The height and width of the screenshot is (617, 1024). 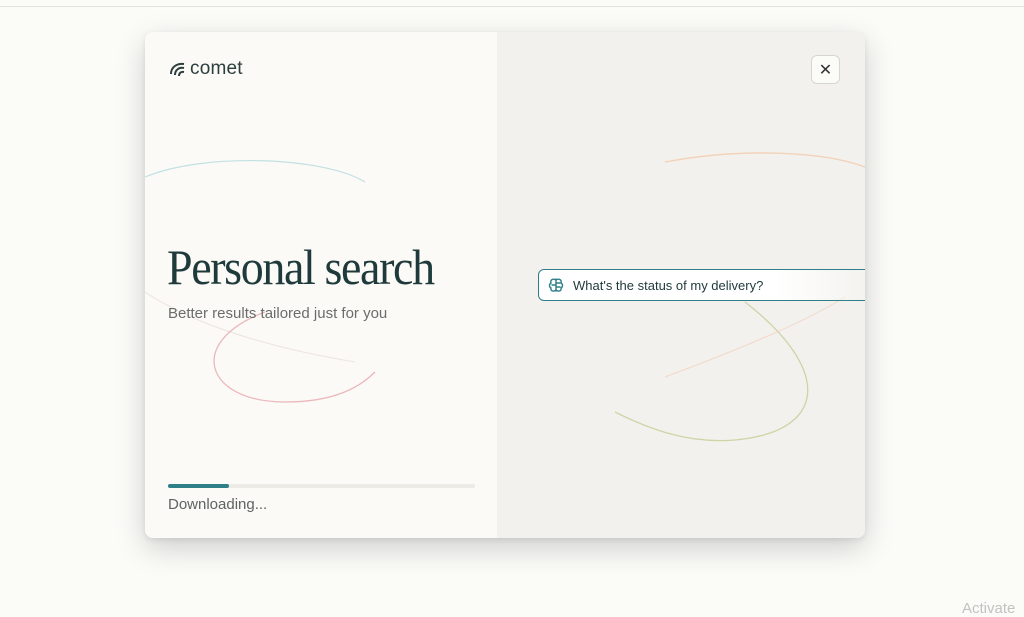 What do you see at coordinates (556, 285) in the screenshot?
I see `brain-icon` at bounding box center [556, 285].